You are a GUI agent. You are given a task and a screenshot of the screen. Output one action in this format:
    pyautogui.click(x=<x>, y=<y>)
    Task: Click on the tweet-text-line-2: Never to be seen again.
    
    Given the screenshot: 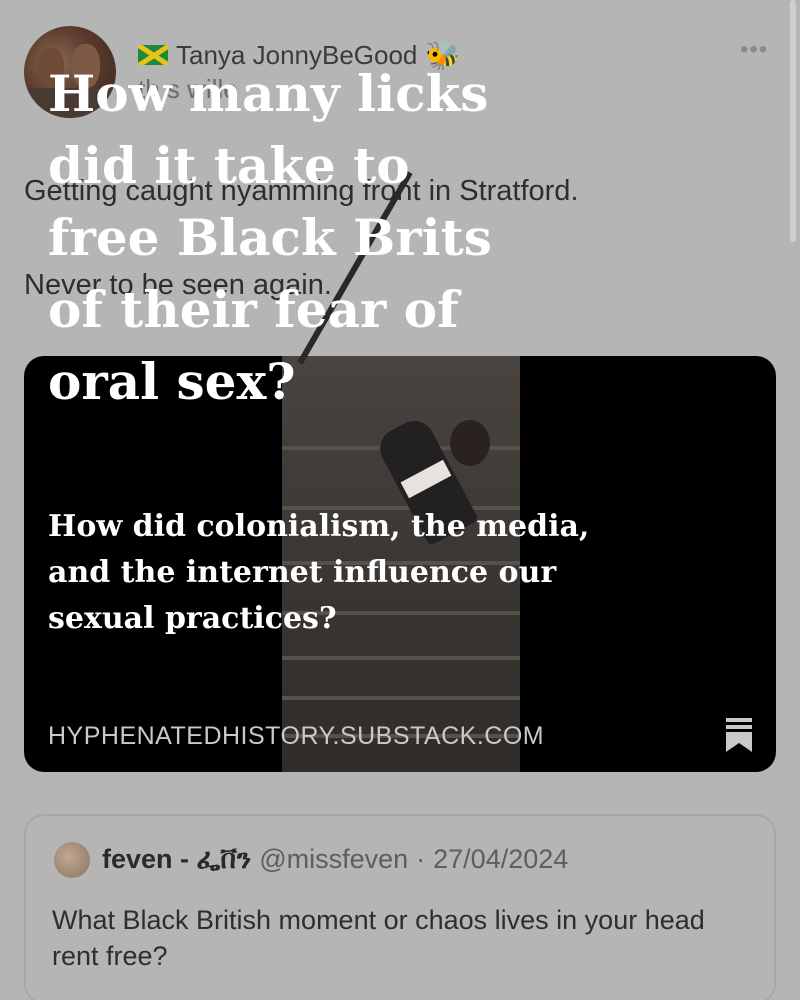 What is the action you would take?
    pyautogui.click(x=178, y=285)
    